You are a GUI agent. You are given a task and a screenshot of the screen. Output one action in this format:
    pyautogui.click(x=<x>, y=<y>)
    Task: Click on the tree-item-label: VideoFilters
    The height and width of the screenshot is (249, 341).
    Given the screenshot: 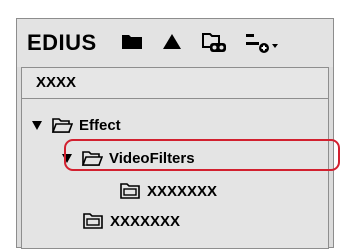 What is the action you would take?
    pyautogui.click(x=152, y=158)
    